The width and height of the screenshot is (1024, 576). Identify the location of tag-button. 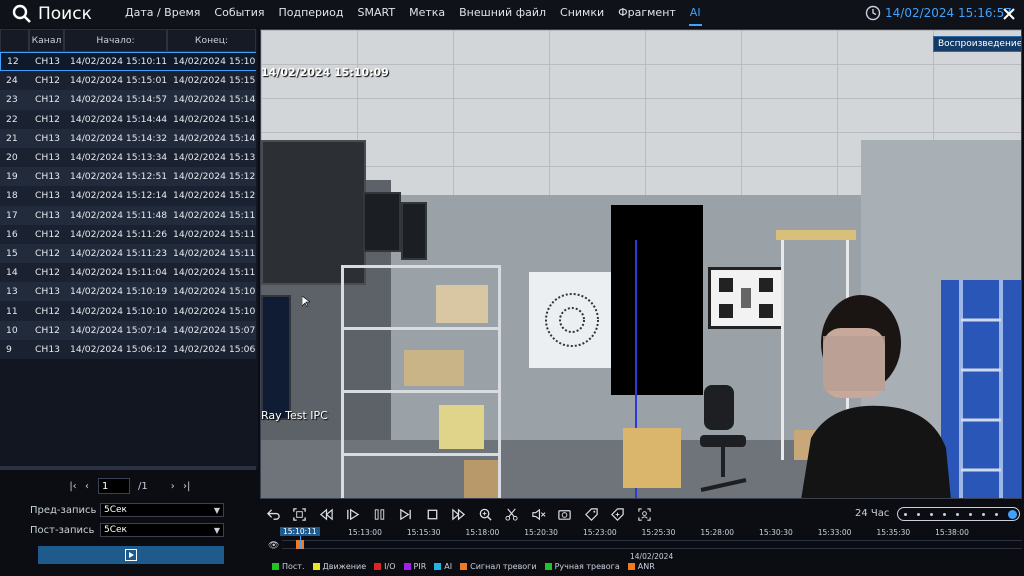
(591, 514).